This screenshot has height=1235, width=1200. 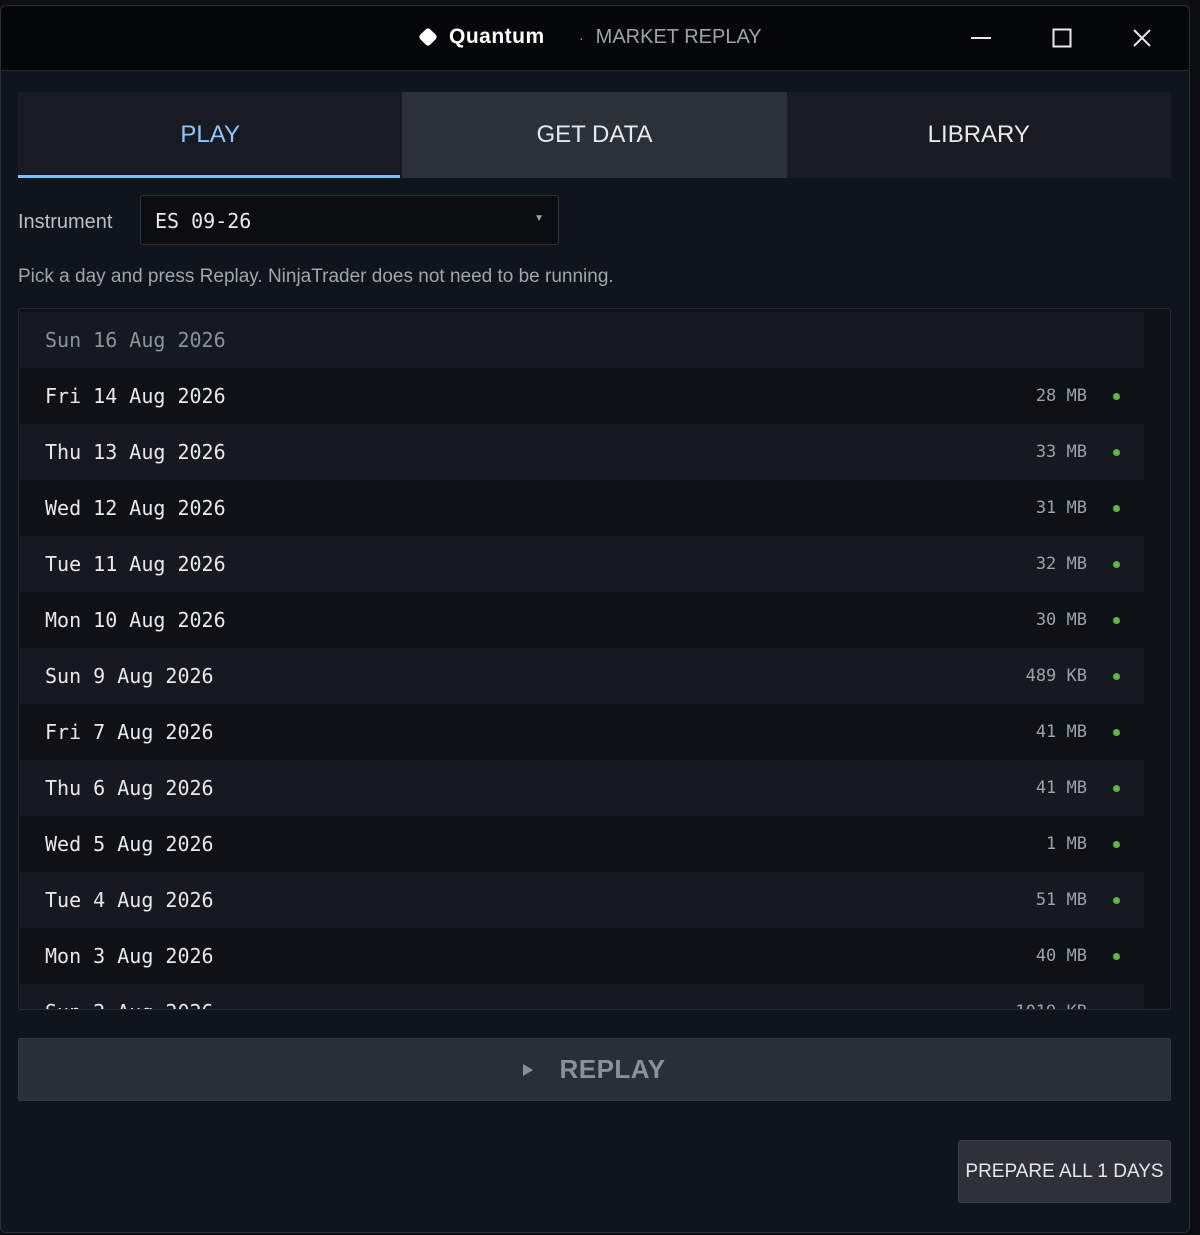 What do you see at coordinates (581, 732) in the screenshot?
I see `day-row: Fri 7 Aug 2026 41 MB` at bounding box center [581, 732].